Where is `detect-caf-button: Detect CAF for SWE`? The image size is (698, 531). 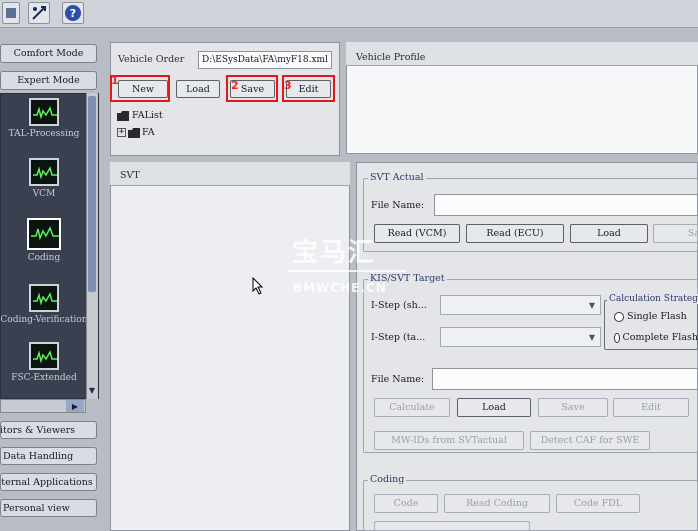
detect-caf-button: Detect CAF for SWE is located at coordinates (590, 440).